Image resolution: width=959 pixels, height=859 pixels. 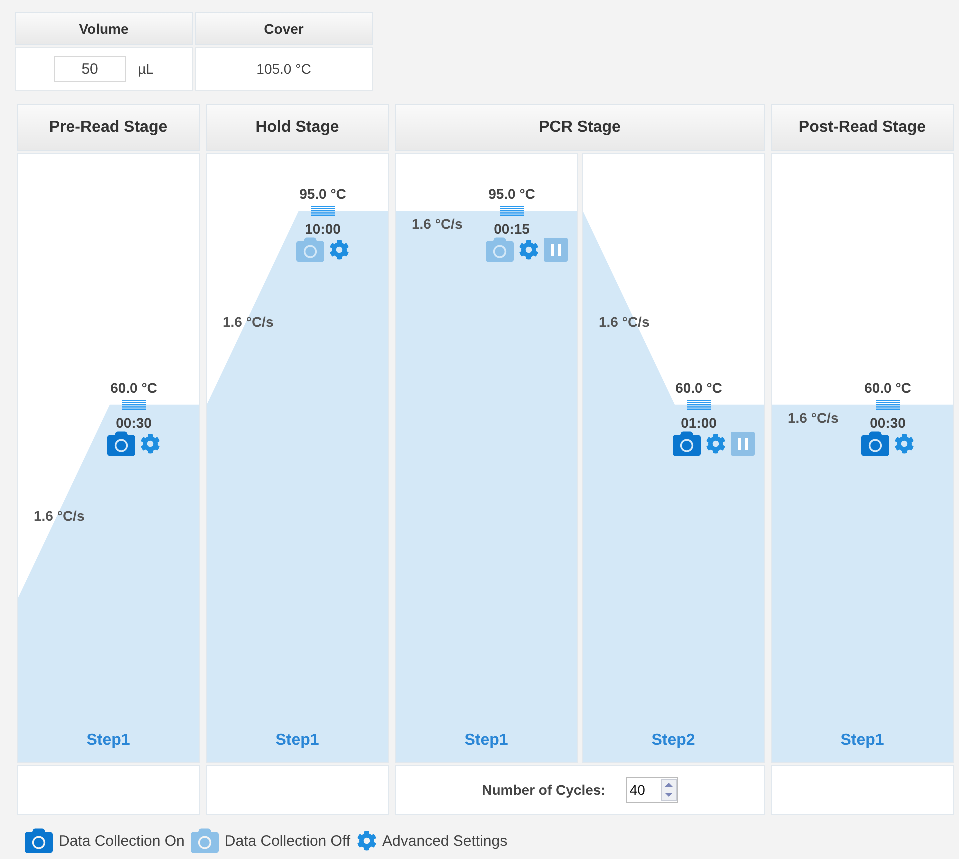 What do you see at coordinates (445, 841) in the screenshot?
I see `legend-label: Advanced Settings` at bounding box center [445, 841].